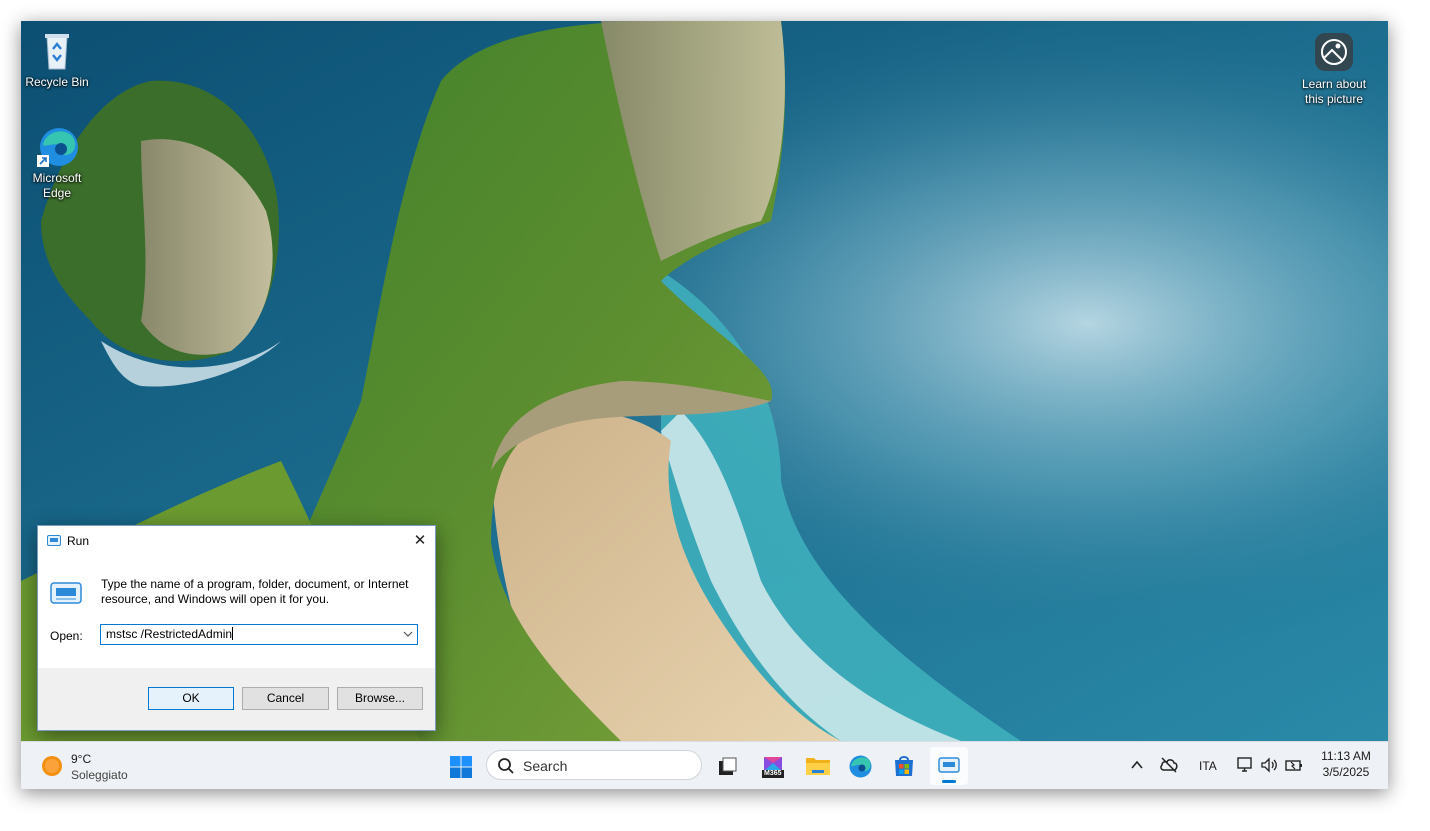  Describe the element at coordinates (1346, 764) in the screenshot. I see `clock: 11:13 AM 3/5/2025` at that location.